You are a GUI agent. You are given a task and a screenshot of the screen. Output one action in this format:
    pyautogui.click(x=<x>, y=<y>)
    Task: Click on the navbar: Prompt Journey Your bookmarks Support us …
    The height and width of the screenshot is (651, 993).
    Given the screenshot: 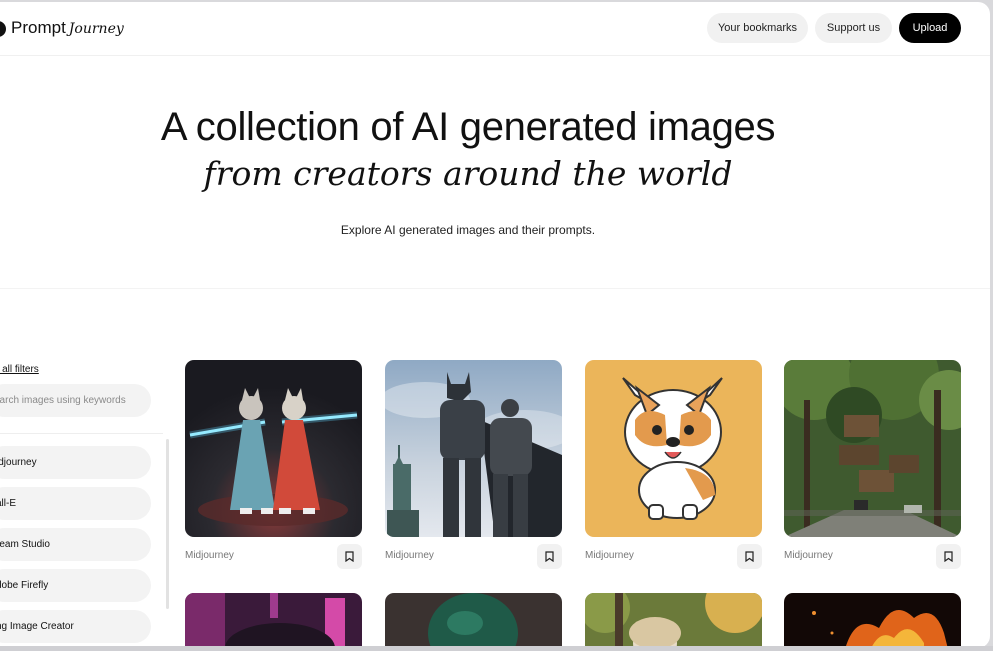 What is the action you would take?
    pyautogui.click(x=495, y=29)
    